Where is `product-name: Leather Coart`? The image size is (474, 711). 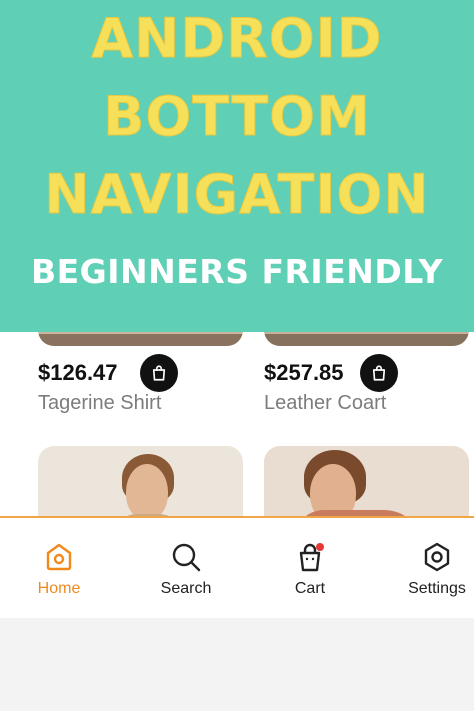 product-name: Leather Coart is located at coordinates (325, 403).